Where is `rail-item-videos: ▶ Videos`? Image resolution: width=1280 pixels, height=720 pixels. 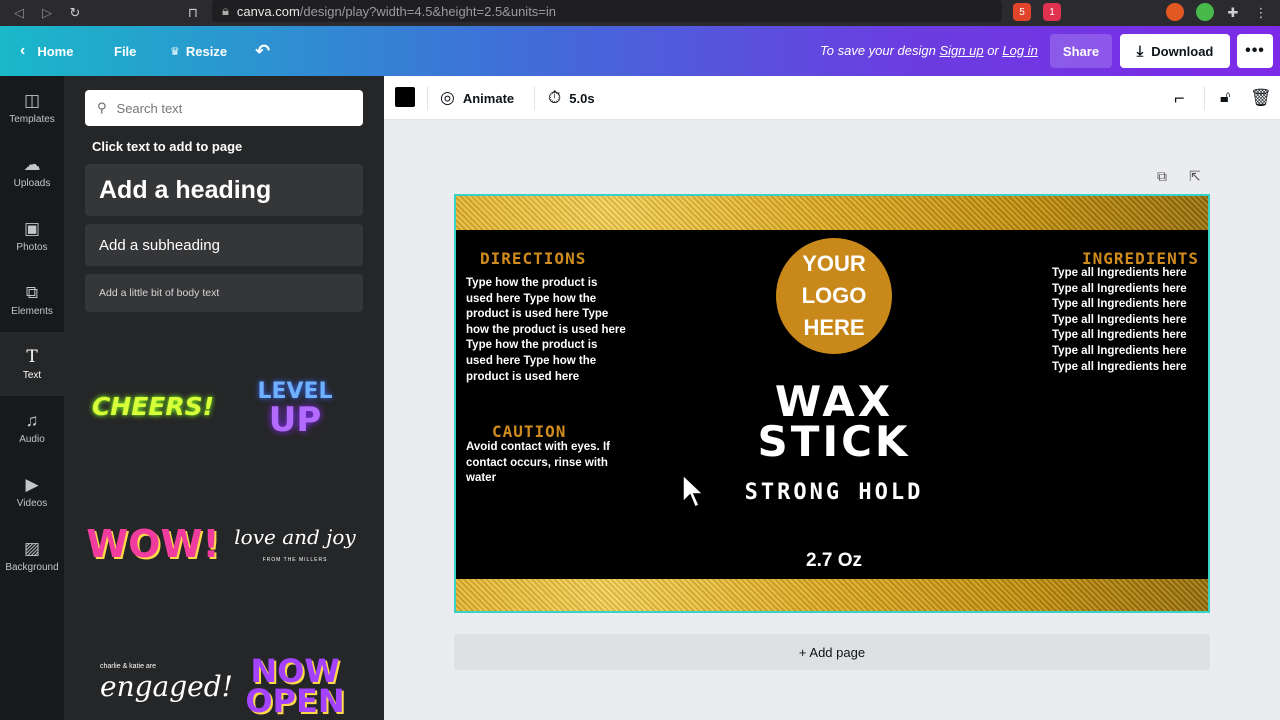
rail-item-videos: ▶ Videos is located at coordinates (32, 492).